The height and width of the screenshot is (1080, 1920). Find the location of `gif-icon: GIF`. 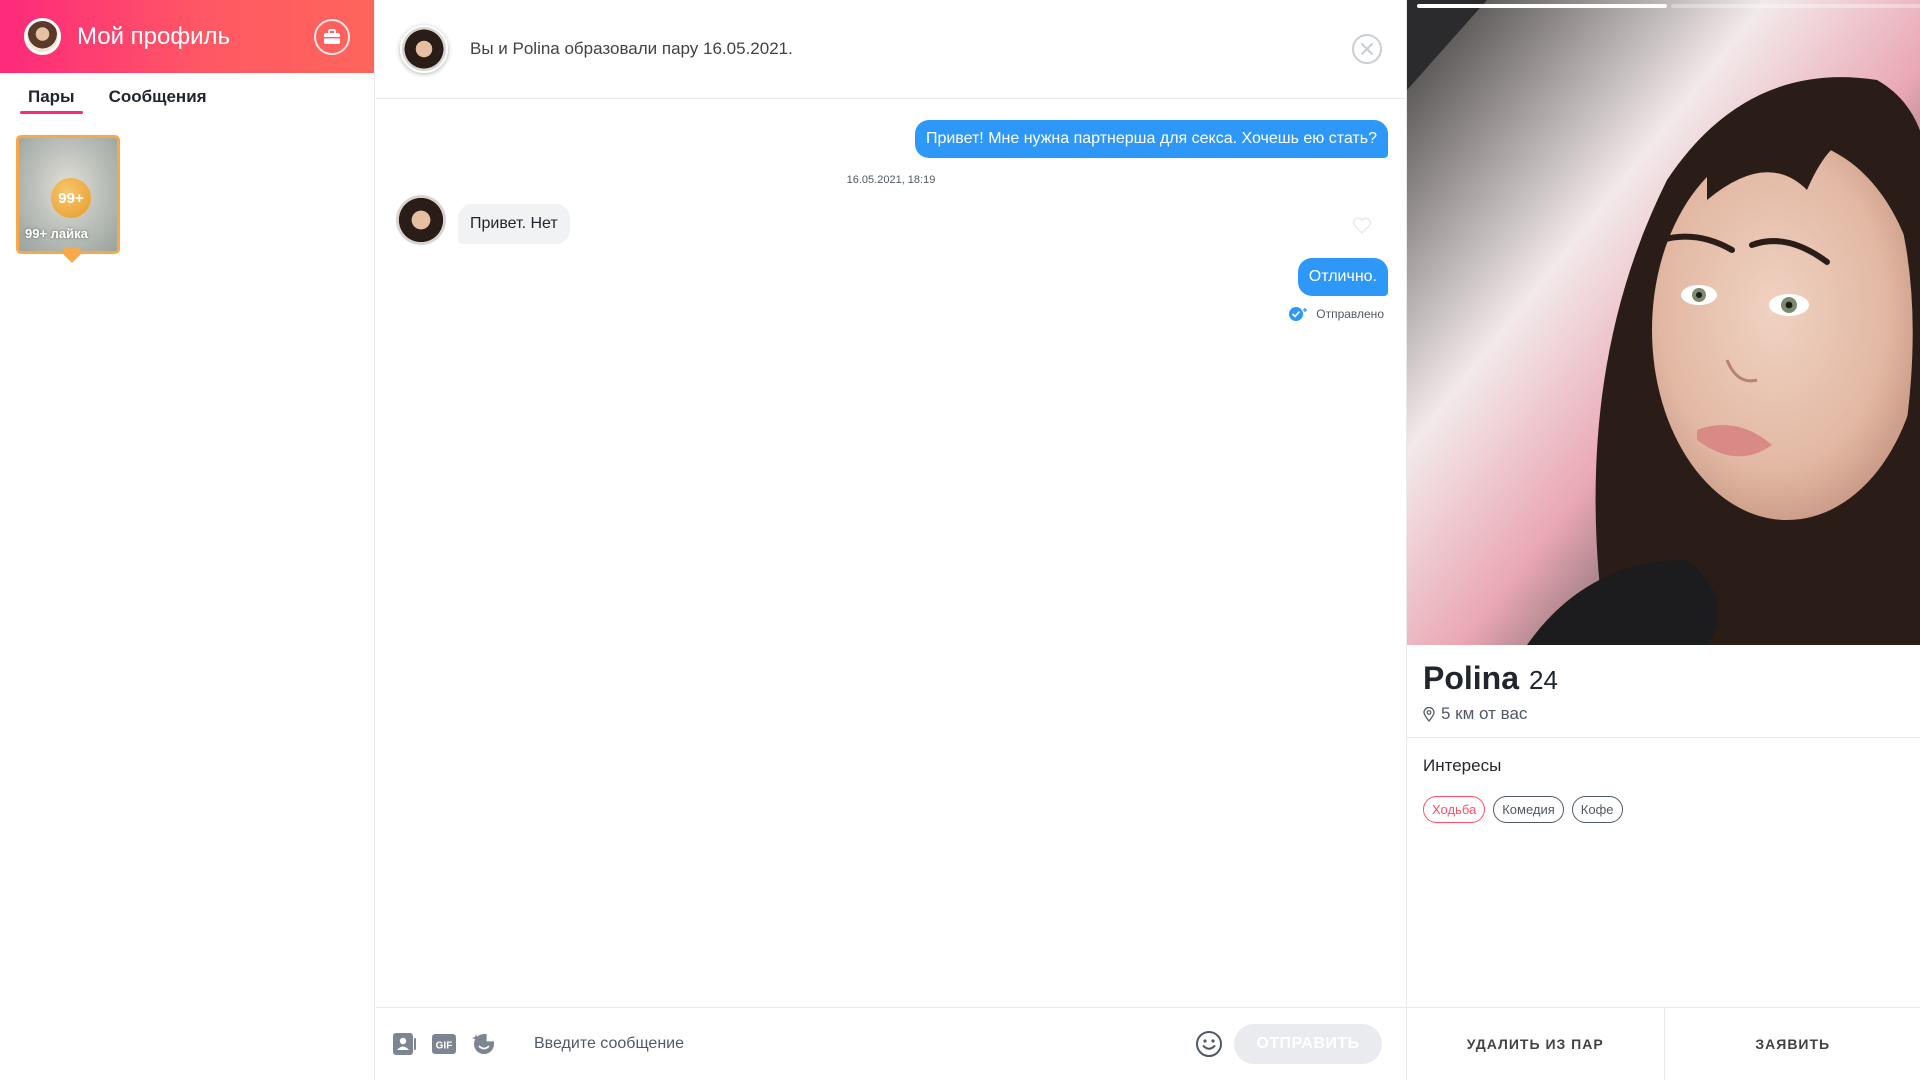

gif-icon: GIF is located at coordinates (444, 1044).